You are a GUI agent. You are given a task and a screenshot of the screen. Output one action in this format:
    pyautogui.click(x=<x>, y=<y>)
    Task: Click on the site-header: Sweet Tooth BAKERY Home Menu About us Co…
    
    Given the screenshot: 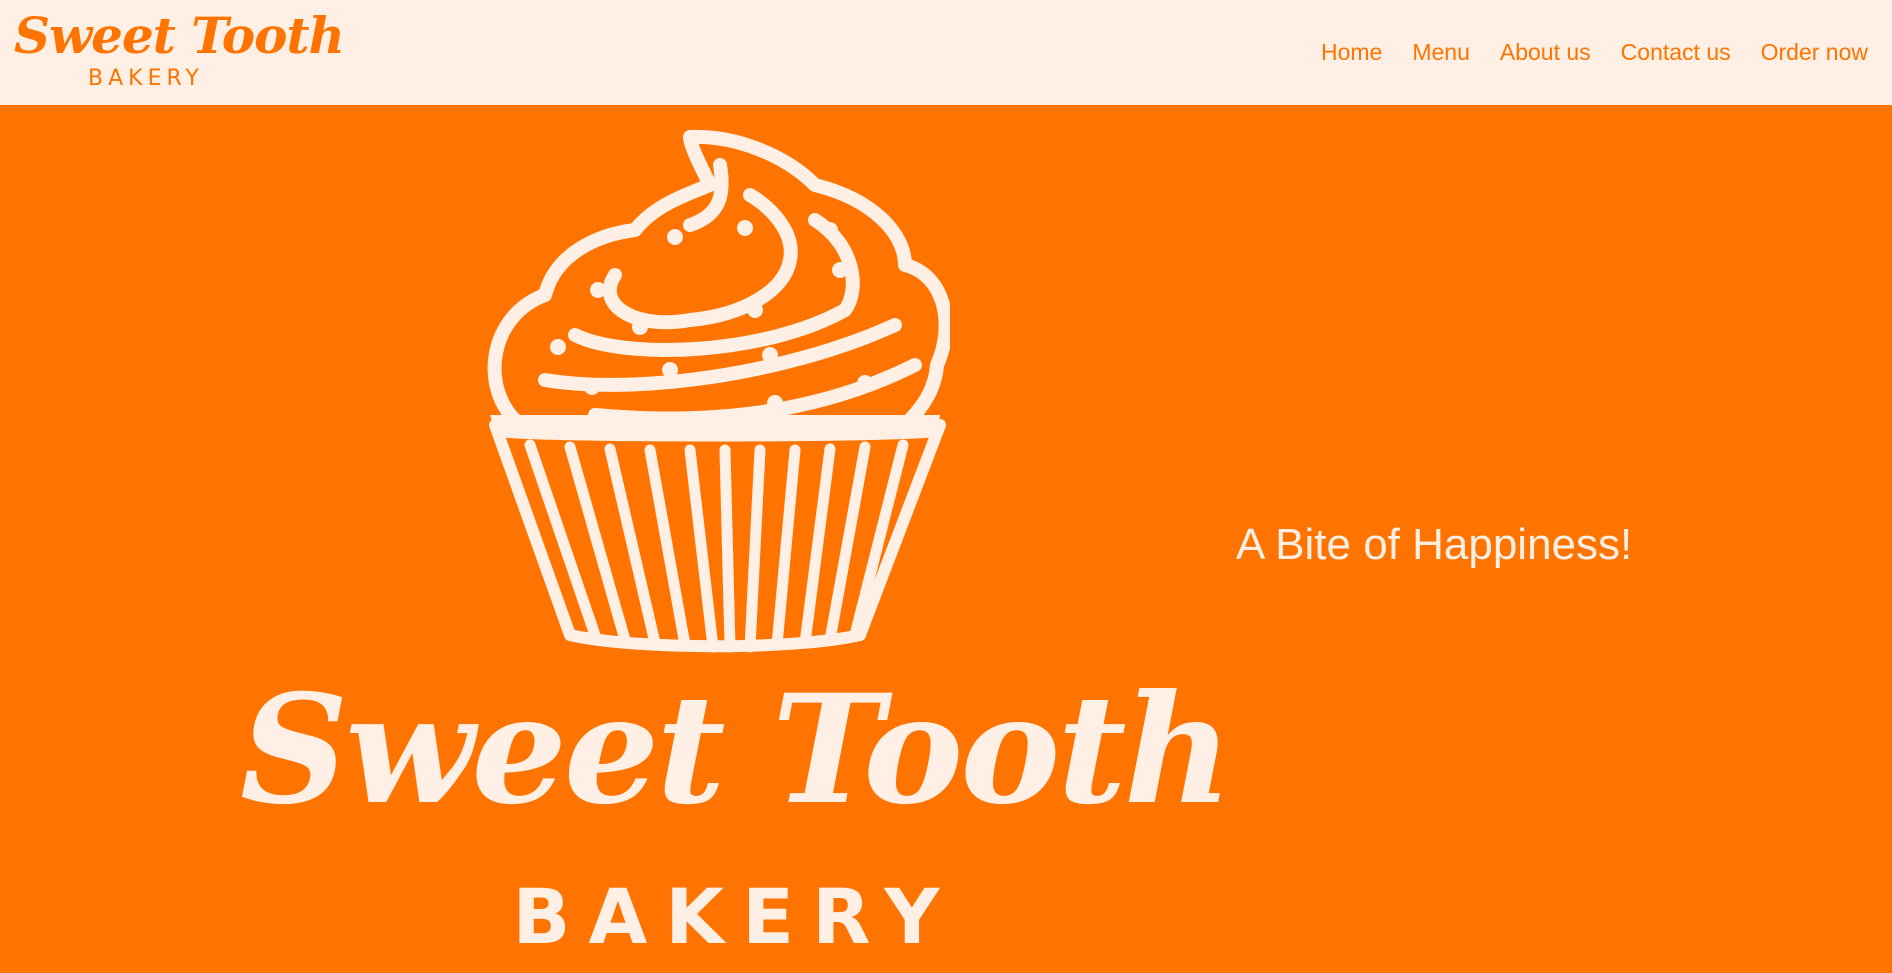 What is the action you would take?
    pyautogui.click(x=946, y=52)
    